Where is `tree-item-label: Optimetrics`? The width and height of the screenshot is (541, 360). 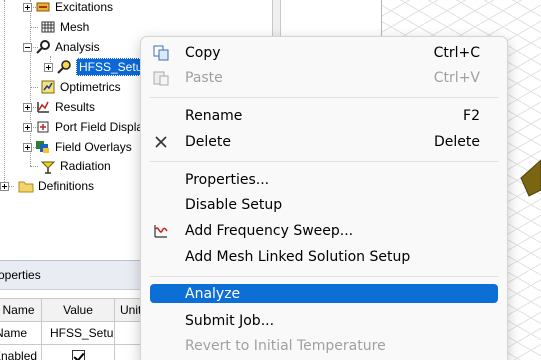
tree-item-label: Optimetrics is located at coordinates (90, 87).